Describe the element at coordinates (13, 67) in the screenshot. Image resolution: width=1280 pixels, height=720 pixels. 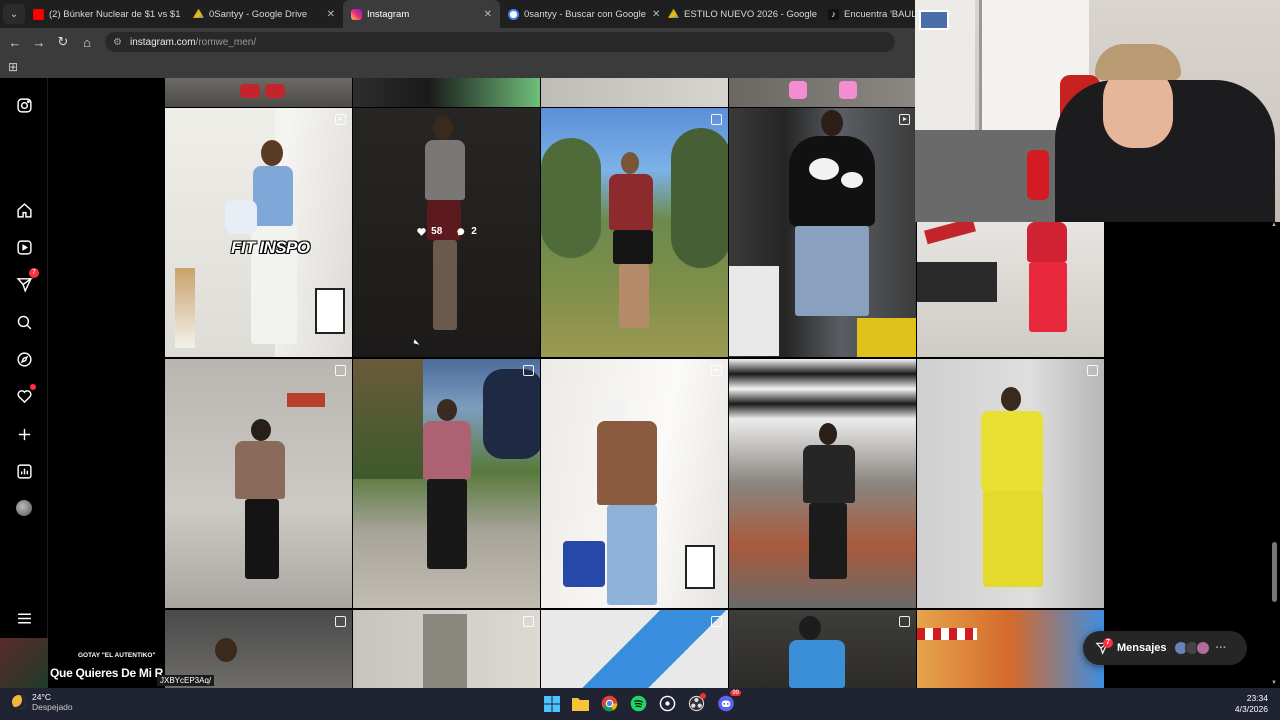
I see `apps-grid-icon: ⊞` at that location.